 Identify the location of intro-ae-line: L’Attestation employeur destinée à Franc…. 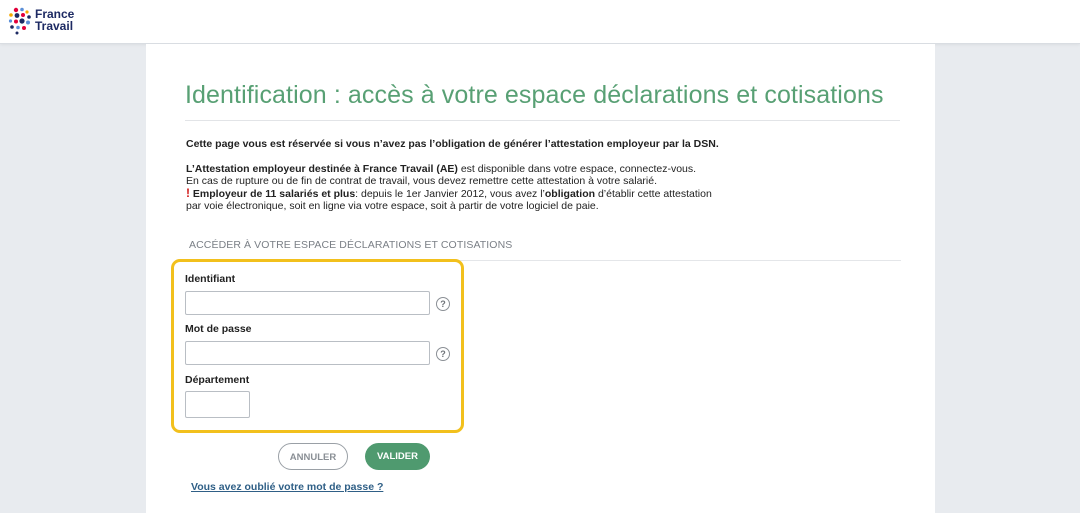
(536, 169).